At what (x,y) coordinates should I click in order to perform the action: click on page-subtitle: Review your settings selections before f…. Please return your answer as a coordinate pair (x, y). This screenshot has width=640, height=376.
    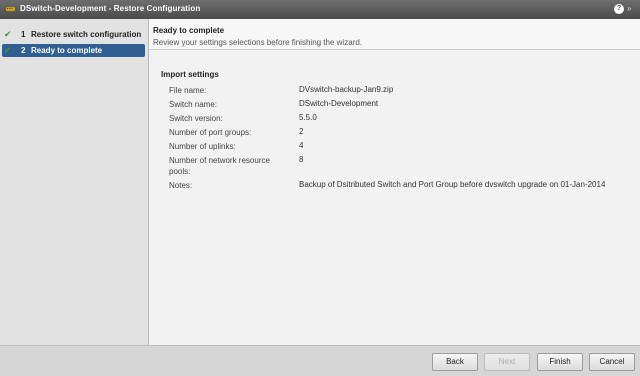
    Looking at the image, I should click on (257, 42).